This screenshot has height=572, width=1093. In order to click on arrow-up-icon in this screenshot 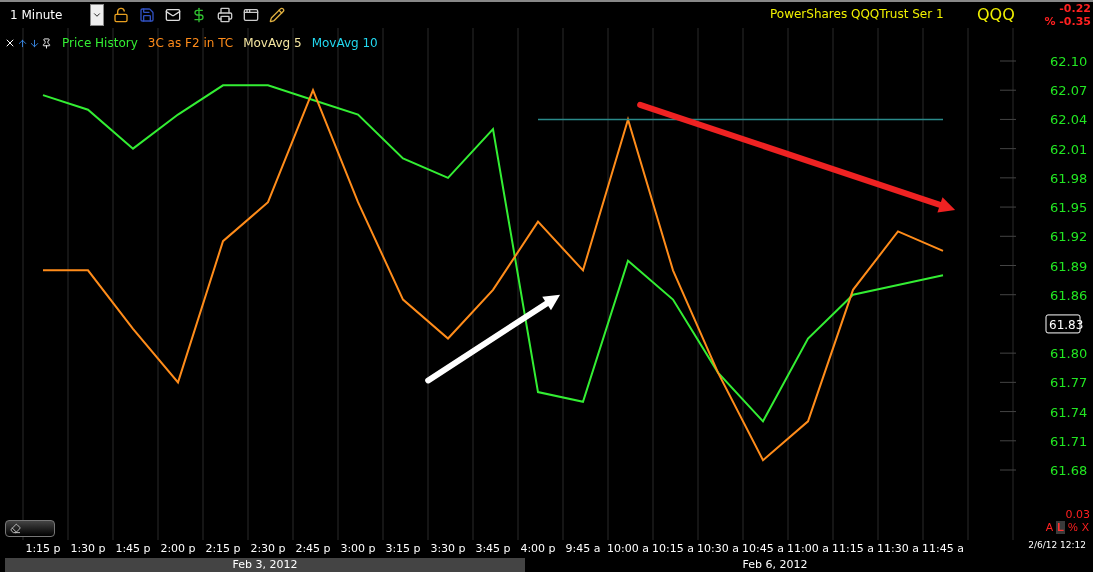, I will do `click(22, 43)`.